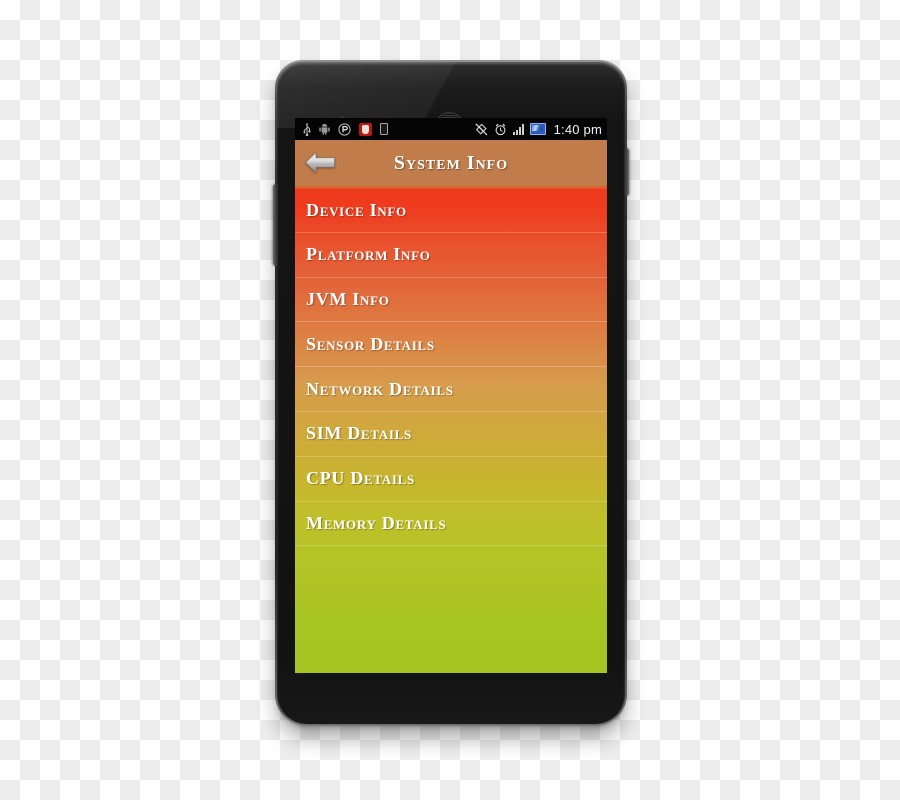 The width and height of the screenshot is (900, 800). What do you see at coordinates (451, 434) in the screenshot?
I see `list-item-sim-details: SIM Details` at bounding box center [451, 434].